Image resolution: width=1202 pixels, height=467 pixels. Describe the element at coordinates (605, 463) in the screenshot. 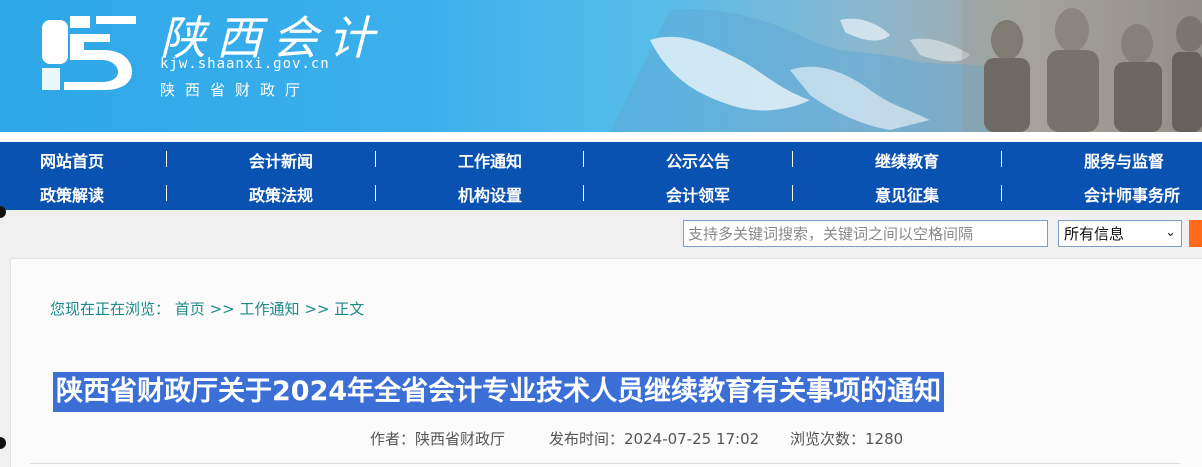

I see `divider` at that location.